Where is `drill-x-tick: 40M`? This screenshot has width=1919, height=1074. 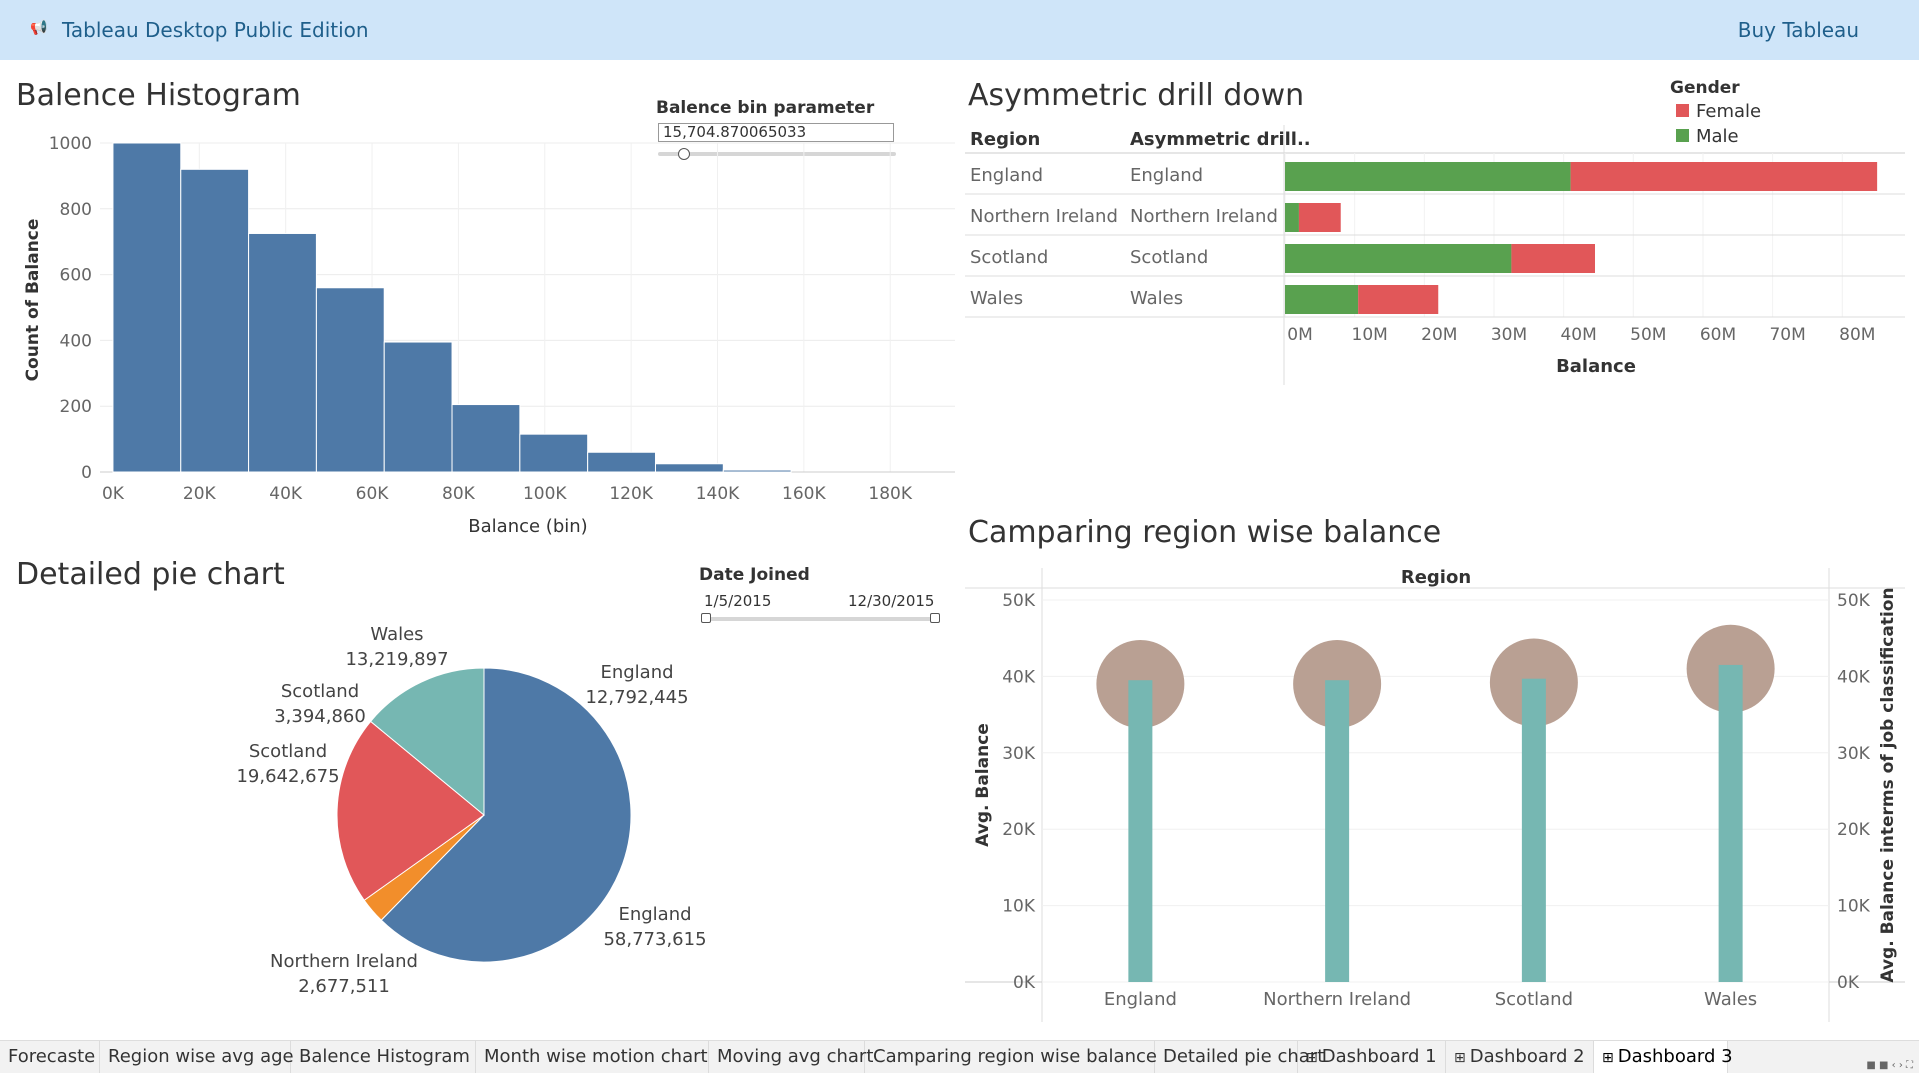
drill-x-tick: 40M is located at coordinates (1578, 335).